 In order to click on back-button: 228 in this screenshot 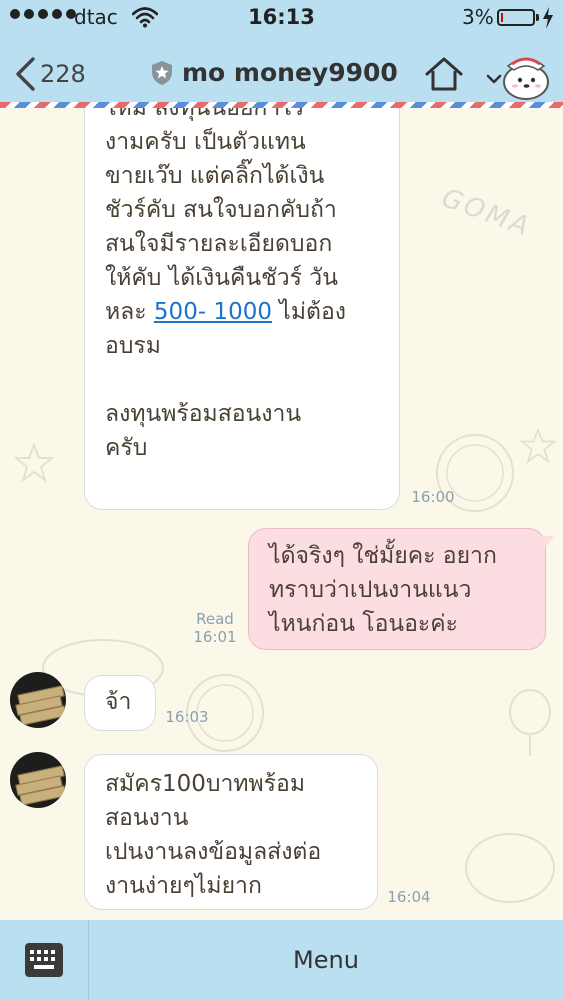, I will do `click(50, 74)`.